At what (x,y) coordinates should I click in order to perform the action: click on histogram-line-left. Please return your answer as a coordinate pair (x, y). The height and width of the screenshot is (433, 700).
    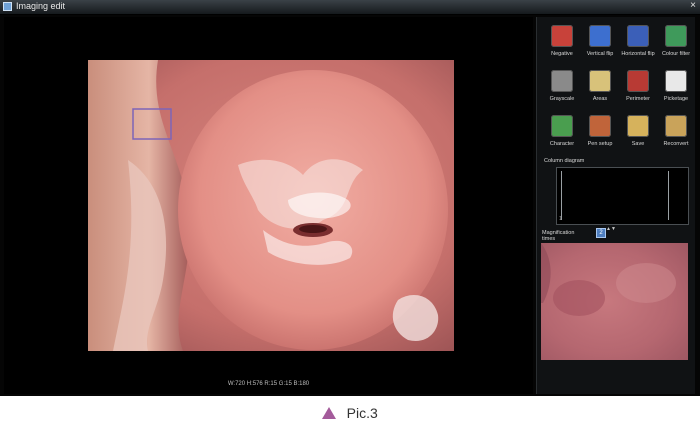
    Looking at the image, I should click on (561, 195).